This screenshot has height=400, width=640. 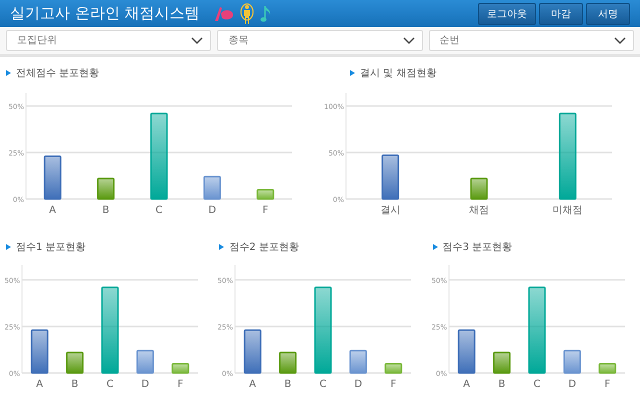 What do you see at coordinates (507, 13) in the screenshot?
I see `header-button: 로그아웃` at bounding box center [507, 13].